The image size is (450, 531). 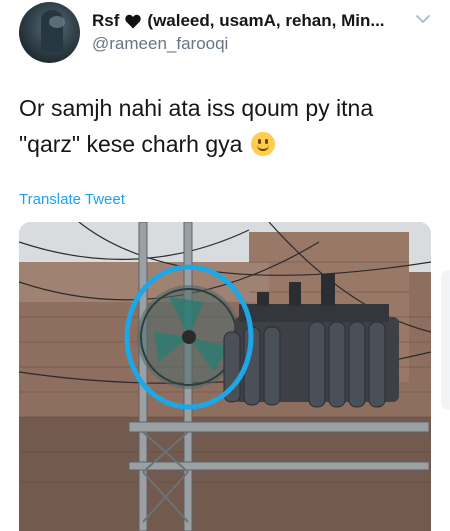 What do you see at coordinates (423, 19) in the screenshot?
I see `chevron-down-icon` at bounding box center [423, 19].